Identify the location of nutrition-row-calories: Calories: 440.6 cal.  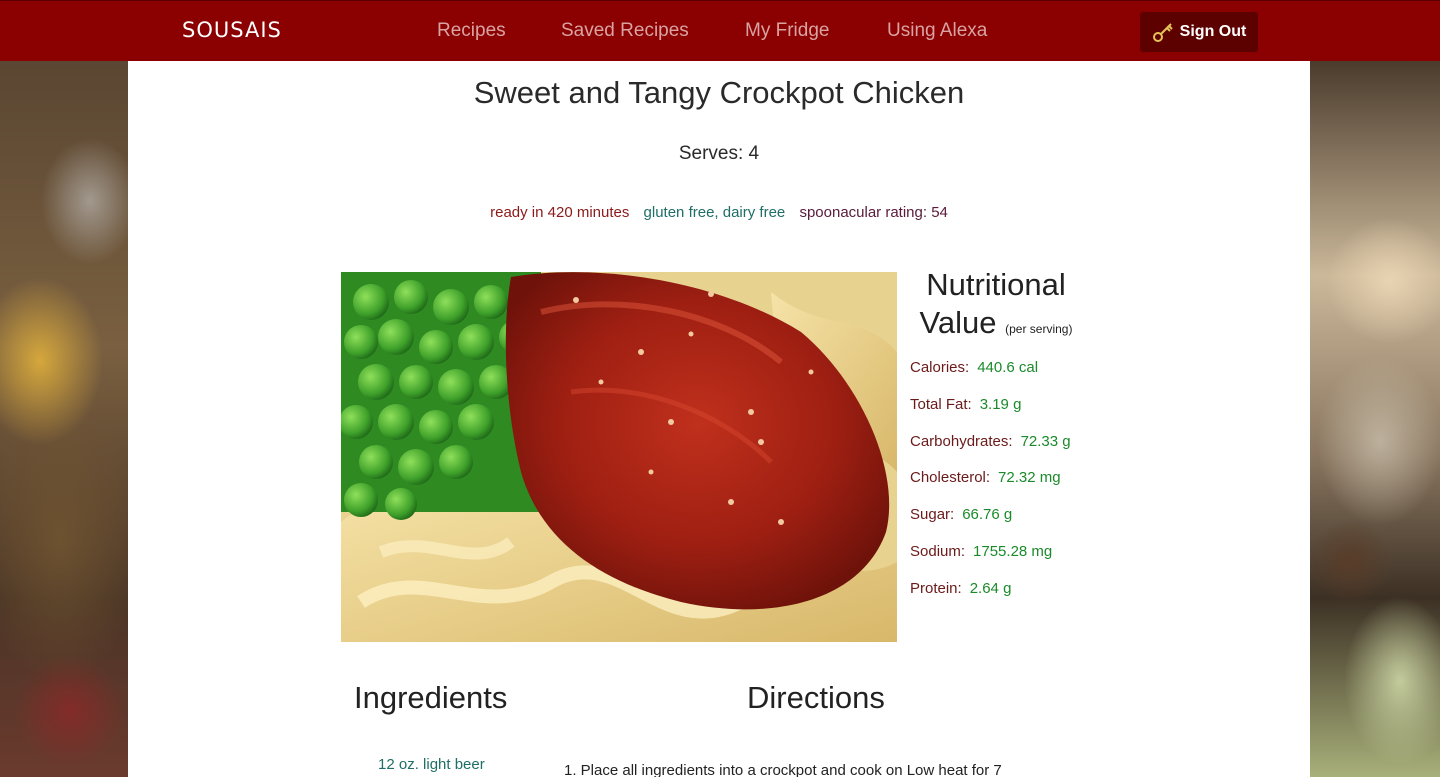
(990, 377).